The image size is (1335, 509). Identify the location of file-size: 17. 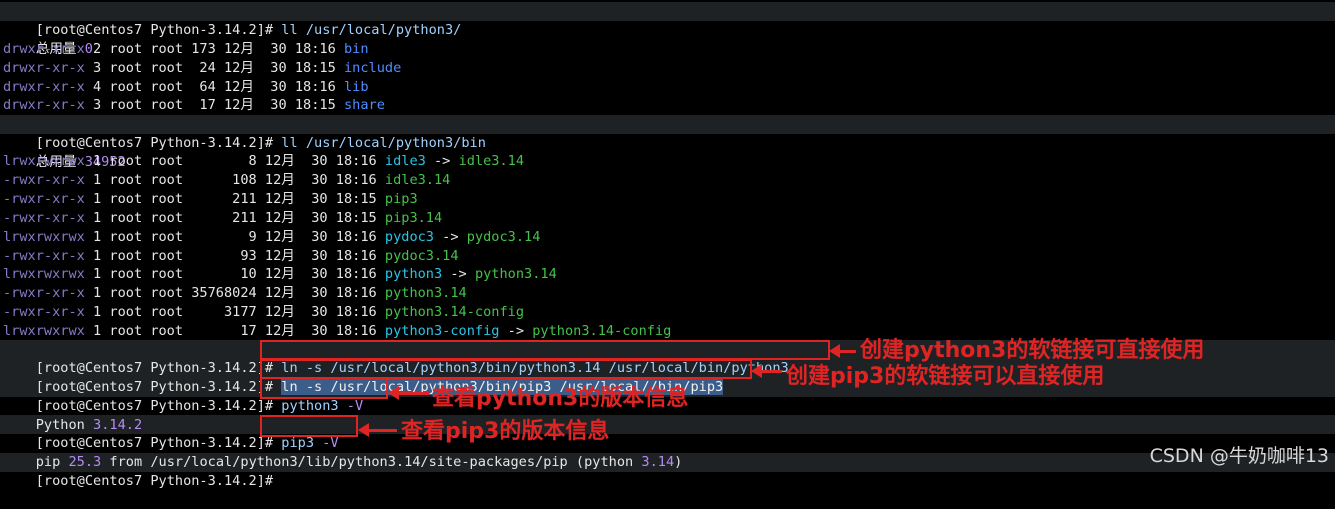
(207, 105).